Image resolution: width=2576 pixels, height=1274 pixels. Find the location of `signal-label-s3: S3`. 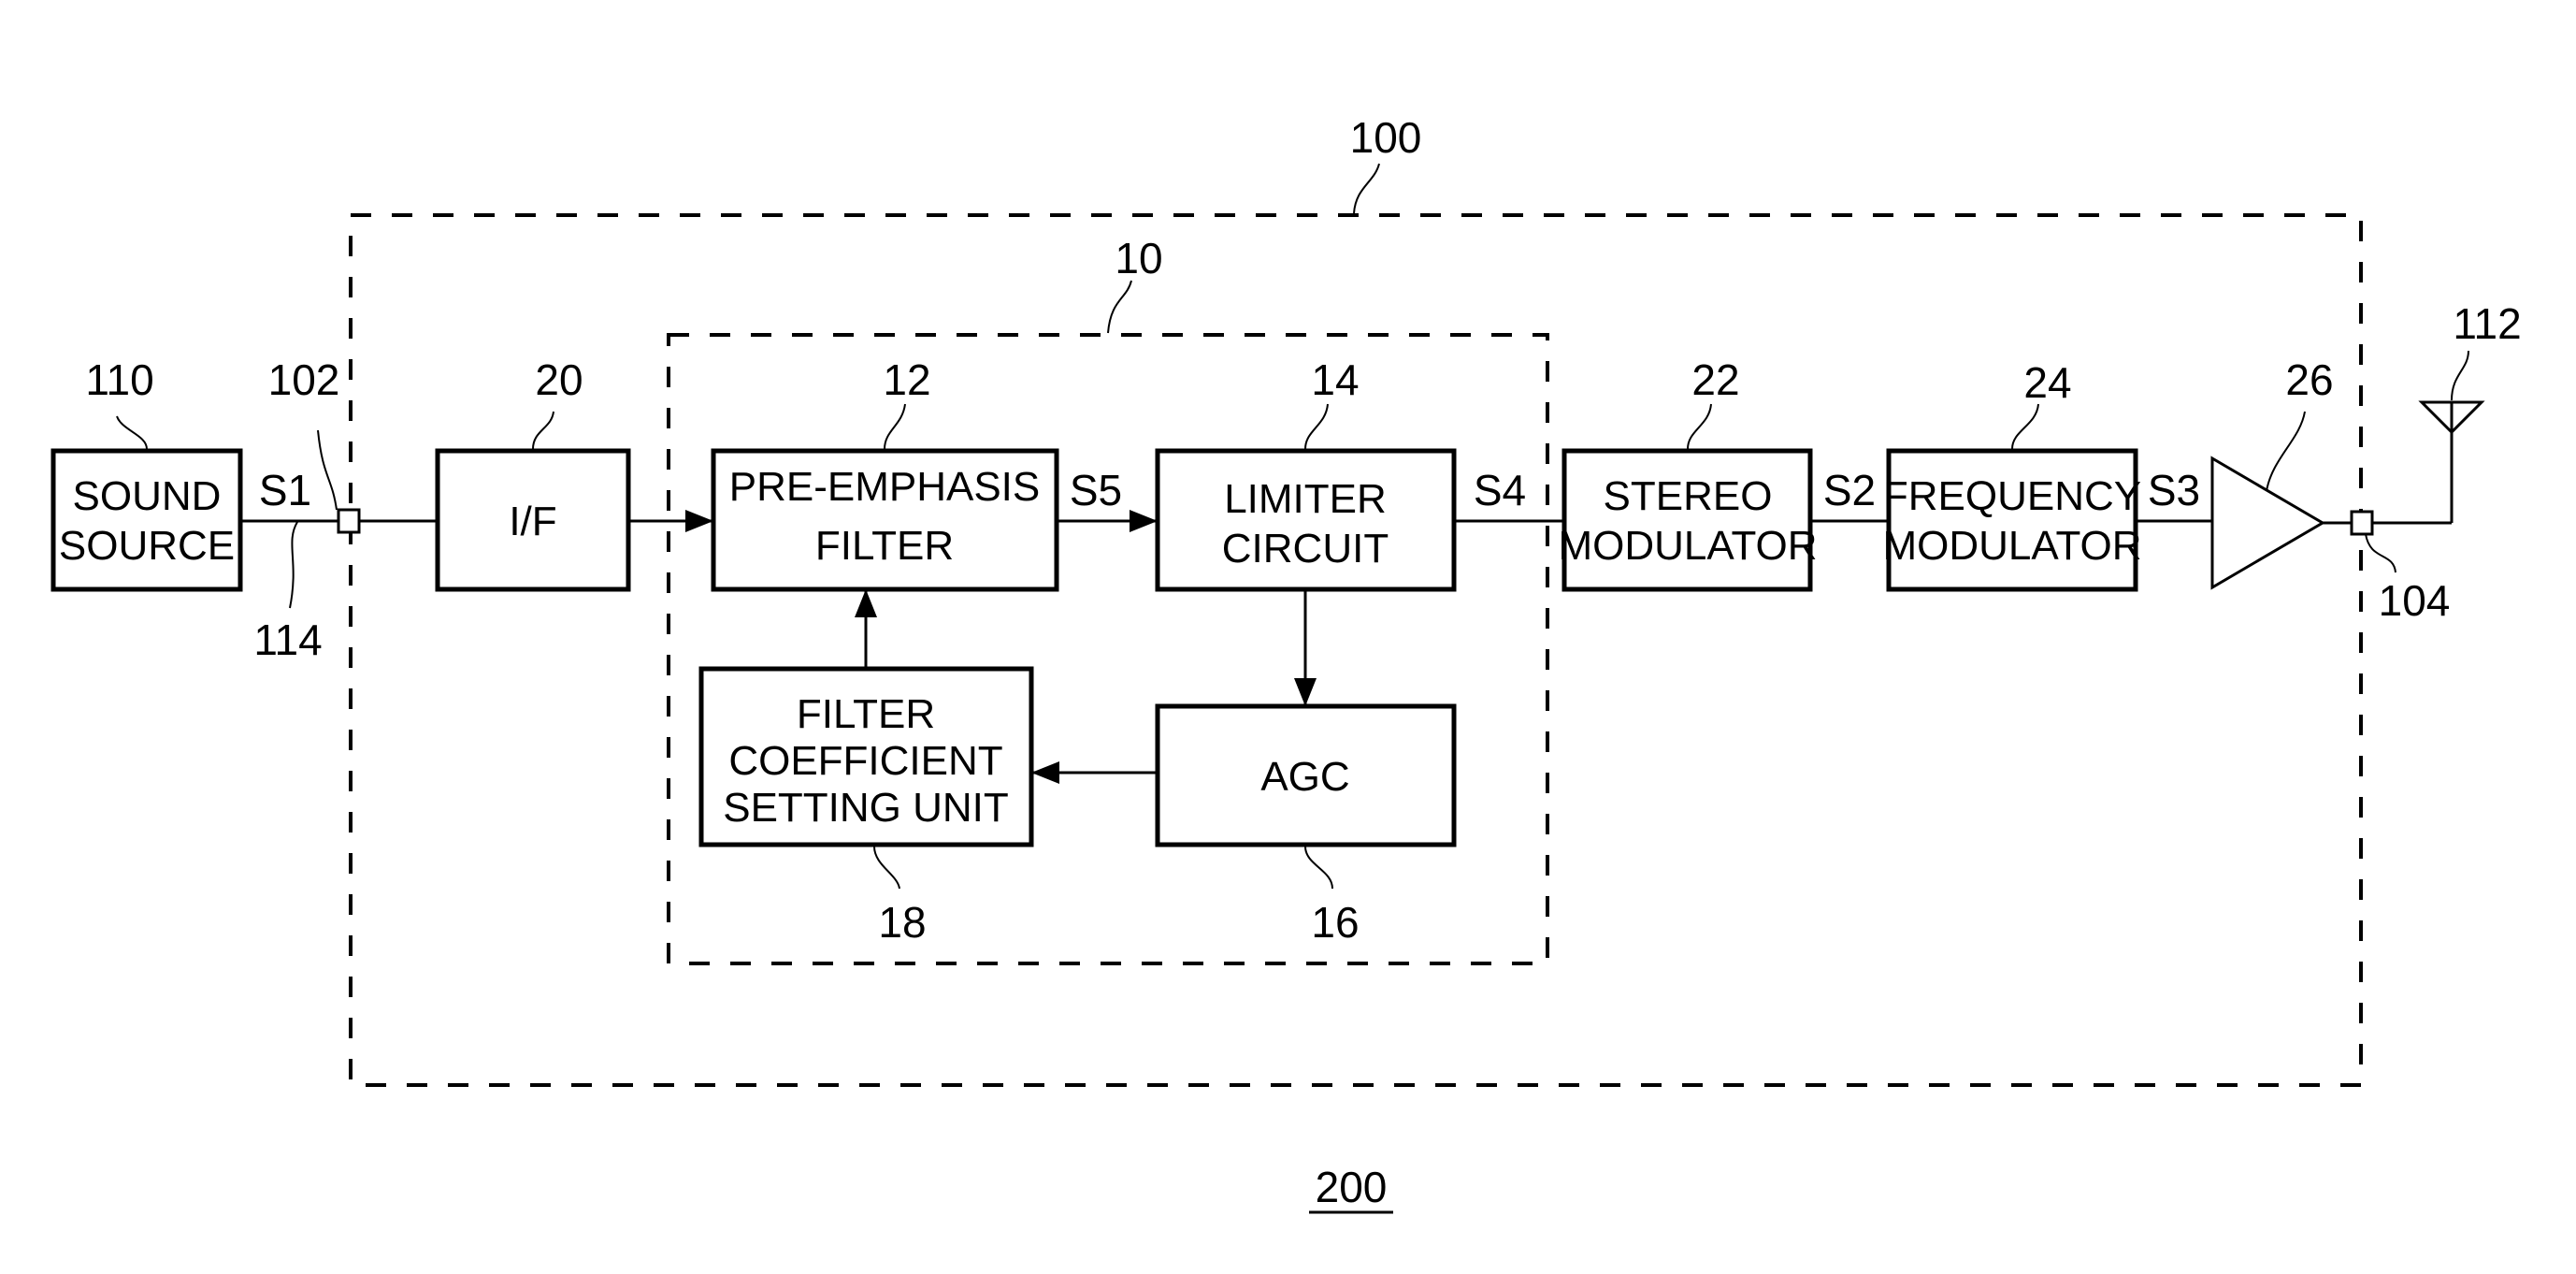

signal-label-s3: S3 is located at coordinates (2174, 490).